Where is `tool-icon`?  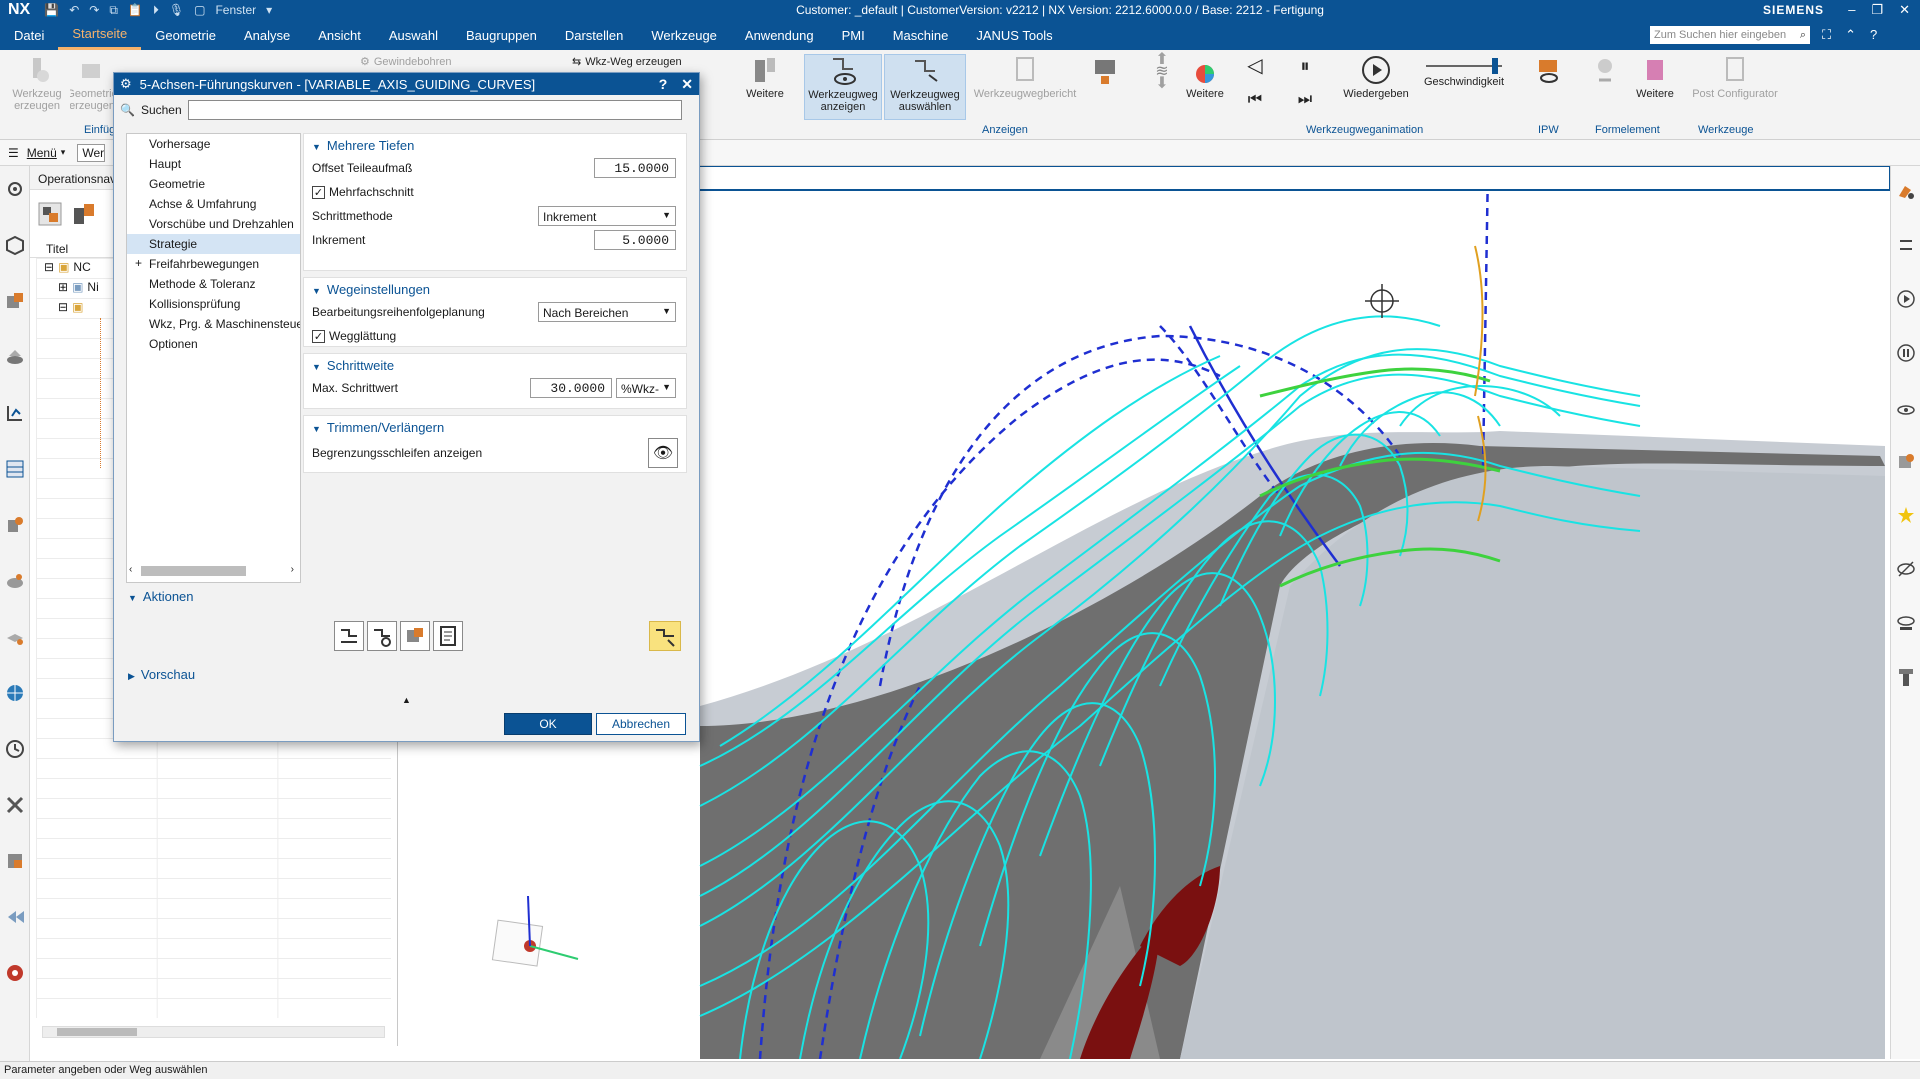 tool-icon is located at coordinates (1906, 677).